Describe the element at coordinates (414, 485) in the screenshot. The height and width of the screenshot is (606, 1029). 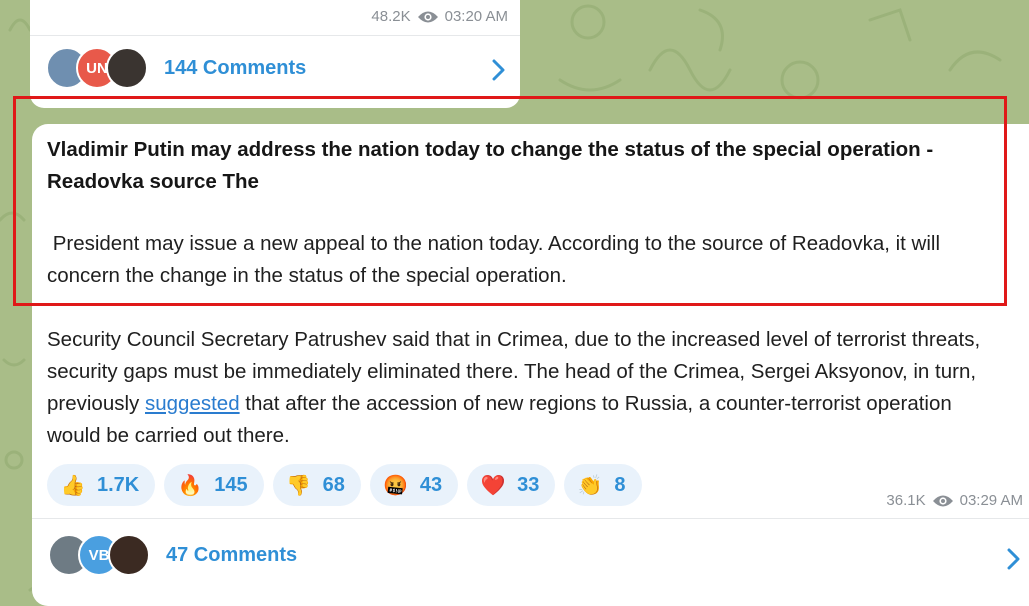
I see `reaction-angry-face: 🤬 43` at that location.